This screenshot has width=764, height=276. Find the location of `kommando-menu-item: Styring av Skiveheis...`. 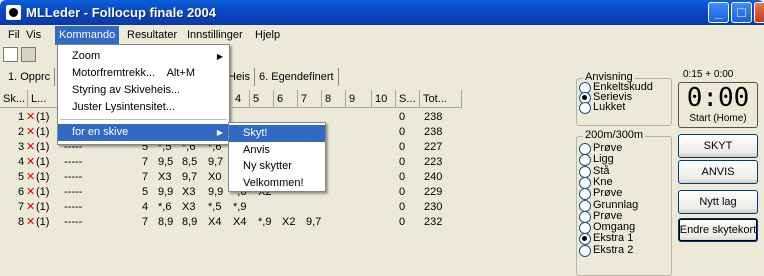

kommando-menu-item: Styring av Skiveheis... is located at coordinates (143, 90).